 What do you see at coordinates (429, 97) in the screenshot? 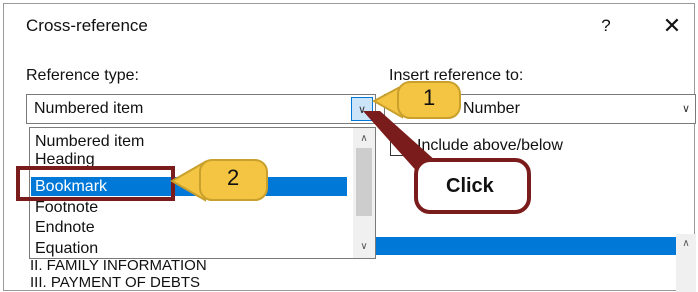
I see `callout-1-number: 1` at bounding box center [429, 97].